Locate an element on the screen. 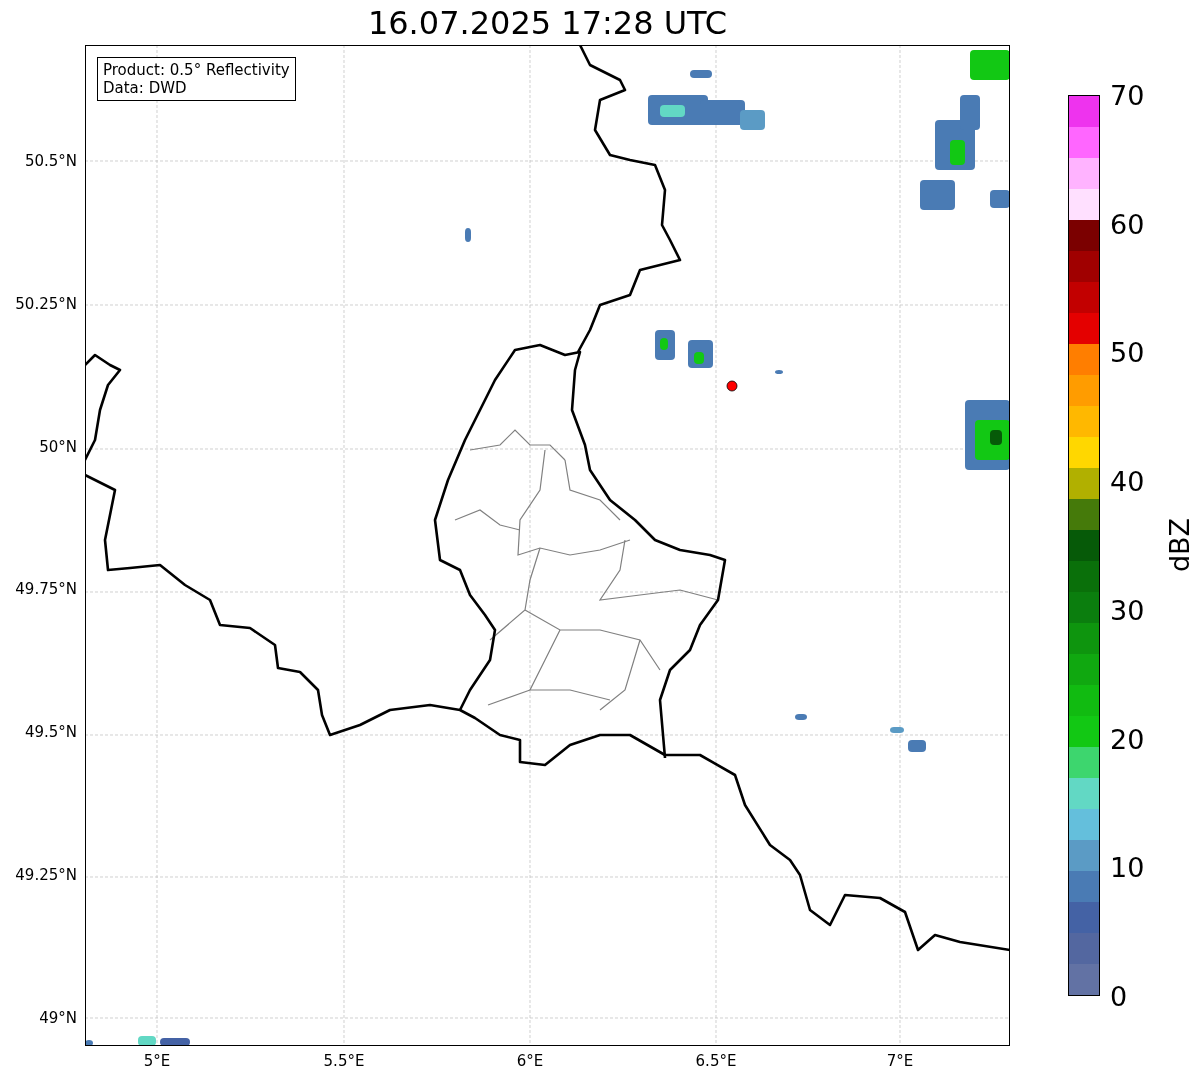  longitude-tick-label: 5°E is located at coordinates (157, 1061).